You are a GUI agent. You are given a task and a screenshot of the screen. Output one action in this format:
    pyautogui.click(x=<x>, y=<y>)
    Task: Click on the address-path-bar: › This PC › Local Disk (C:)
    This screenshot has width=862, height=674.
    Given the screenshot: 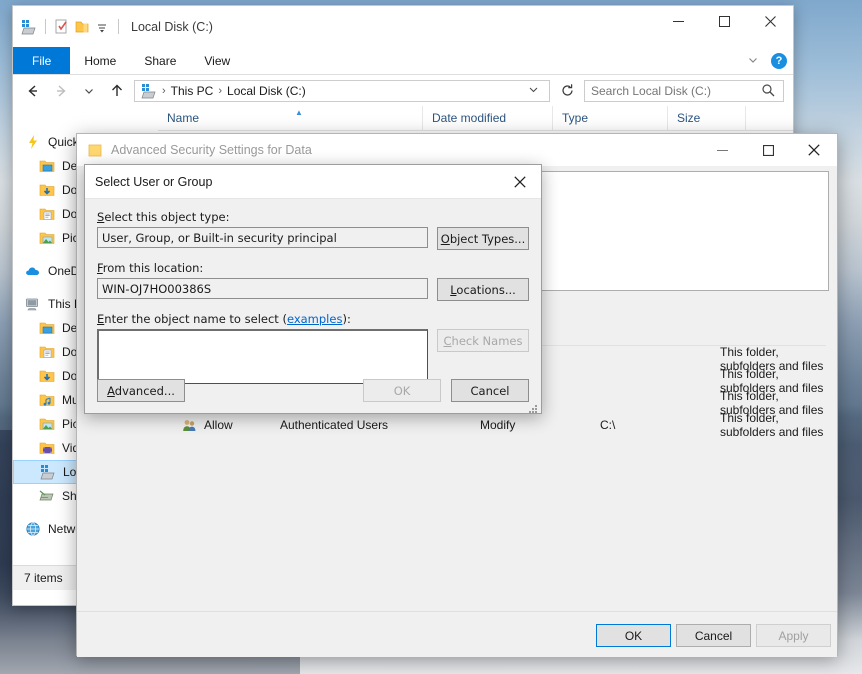 What is the action you would take?
    pyautogui.click(x=342, y=90)
    